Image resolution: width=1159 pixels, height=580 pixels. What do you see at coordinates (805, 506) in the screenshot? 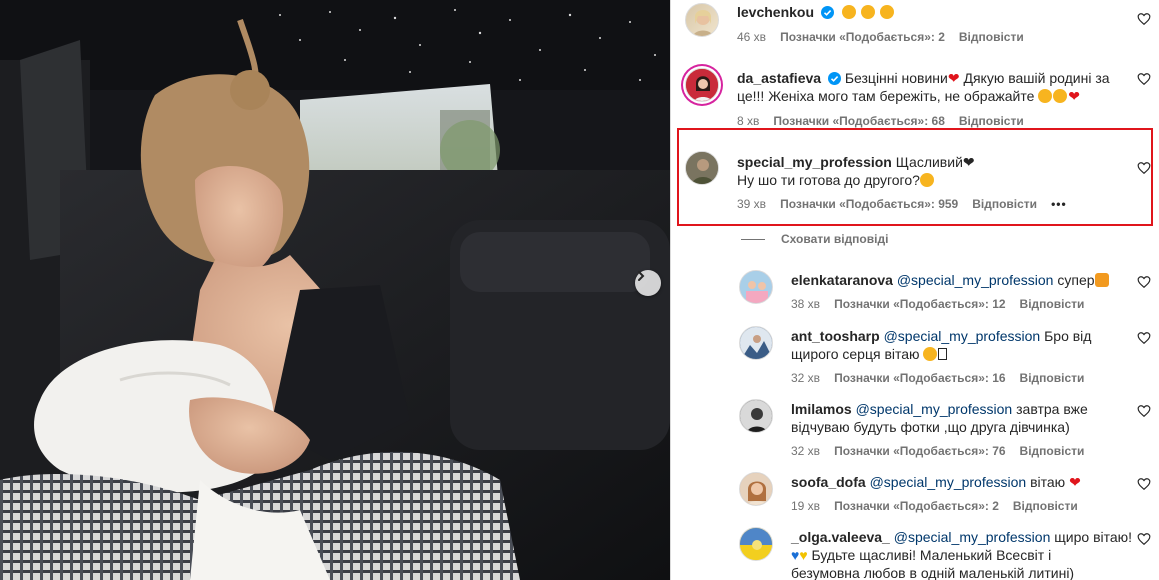
I see `reply-time: 19 хв` at bounding box center [805, 506].